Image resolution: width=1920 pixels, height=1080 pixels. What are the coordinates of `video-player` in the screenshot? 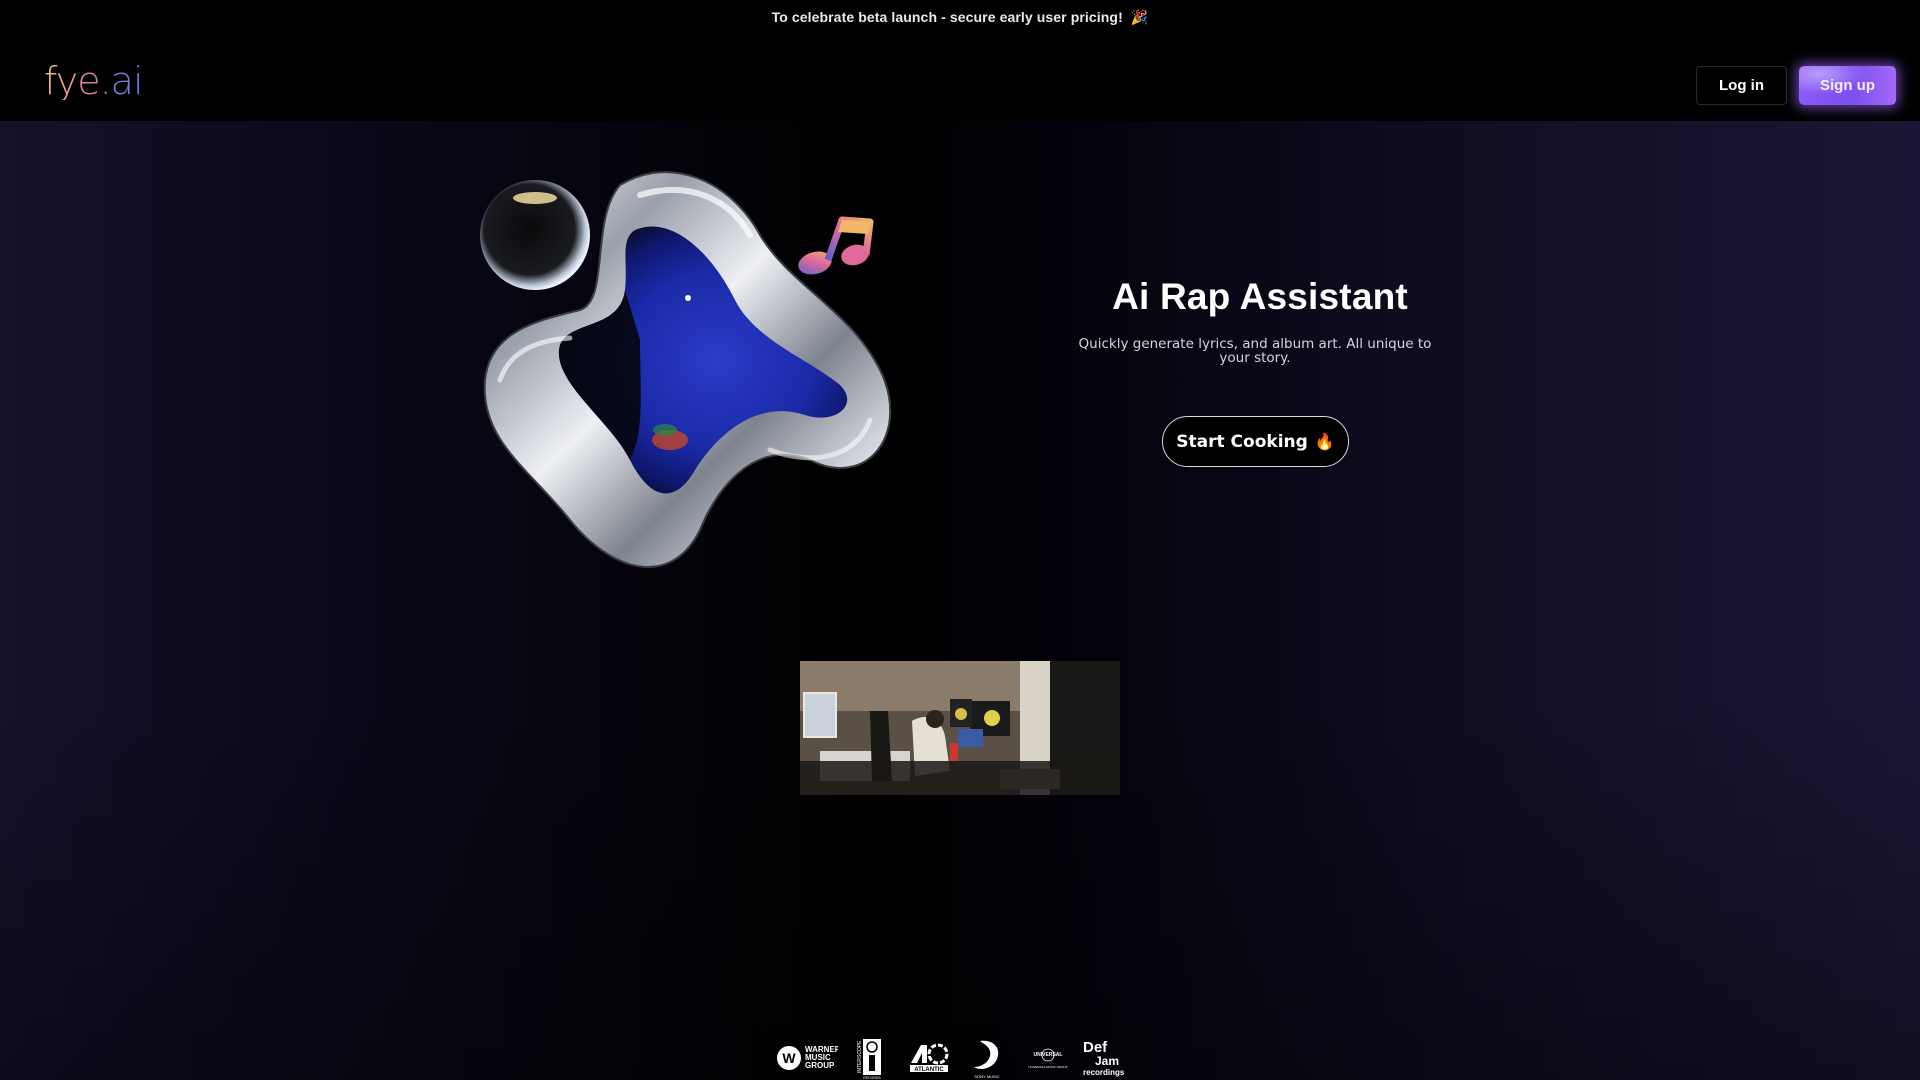 It's located at (960, 728).